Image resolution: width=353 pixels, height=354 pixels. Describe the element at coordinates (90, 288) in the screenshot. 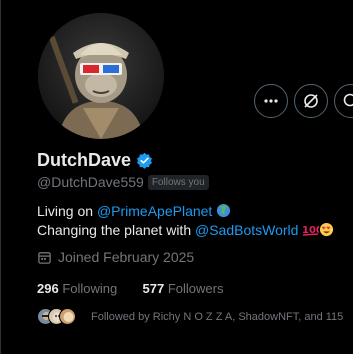

I see `following-label: Following` at that location.